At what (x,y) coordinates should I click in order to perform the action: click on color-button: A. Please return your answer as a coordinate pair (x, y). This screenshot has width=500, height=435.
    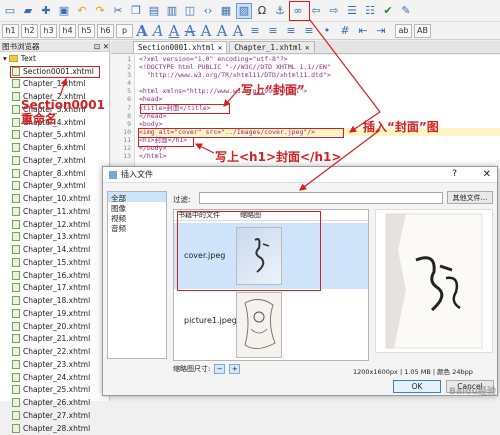
    Looking at the image, I should click on (238, 31).